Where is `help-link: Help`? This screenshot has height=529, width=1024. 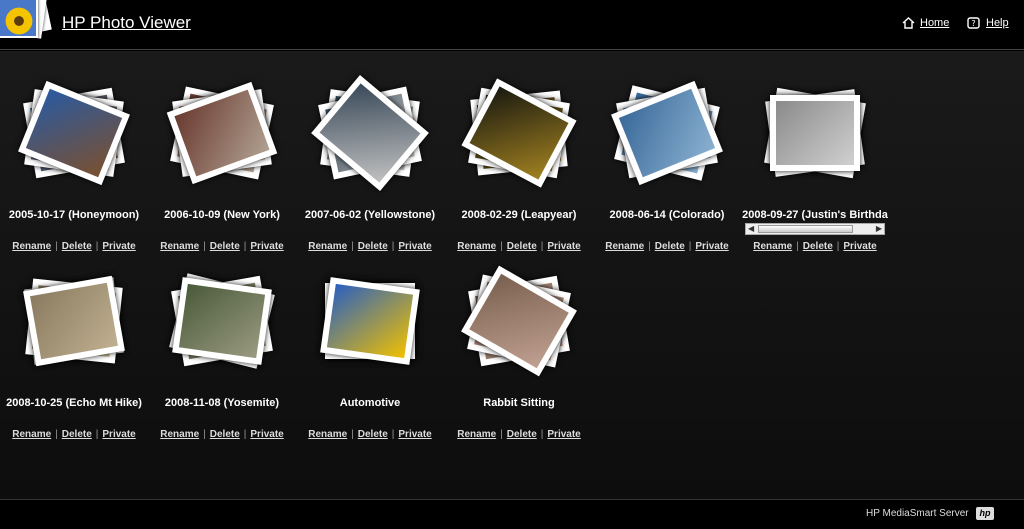 help-link: Help is located at coordinates (997, 23).